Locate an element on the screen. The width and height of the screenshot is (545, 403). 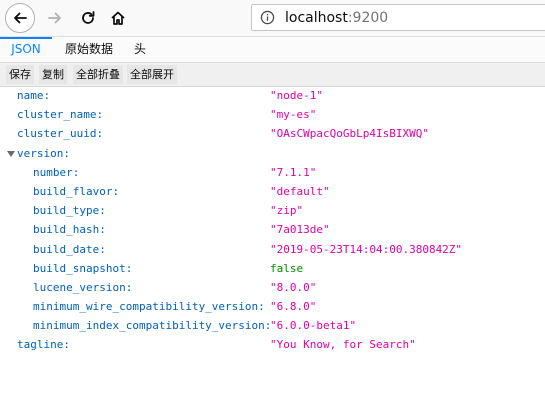
browser-navbar: localhost:9200 is located at coordinates (272, 18).